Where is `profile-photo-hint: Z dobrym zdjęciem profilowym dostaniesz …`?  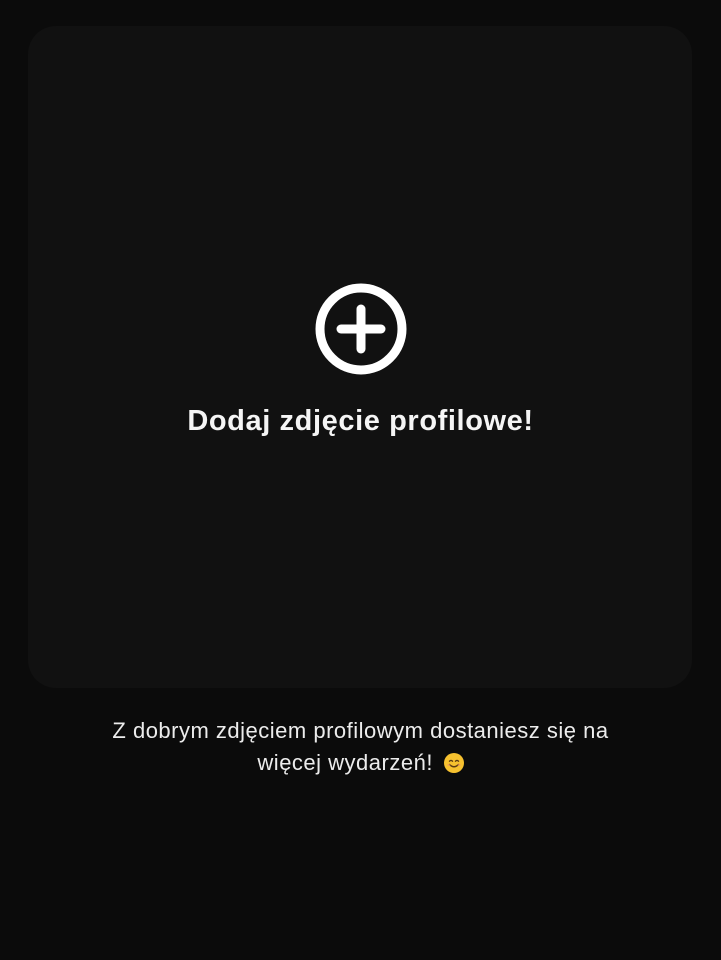
profile-photo-hint: Z dobrym zdjęciem profilowym dostaniesz … is located at coordinates (360, 747).